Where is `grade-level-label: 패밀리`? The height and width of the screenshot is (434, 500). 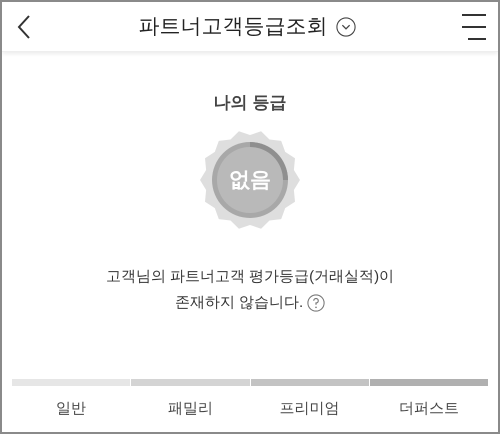
grade-level-label: 패밀리 is located at coordinates (190, 408).